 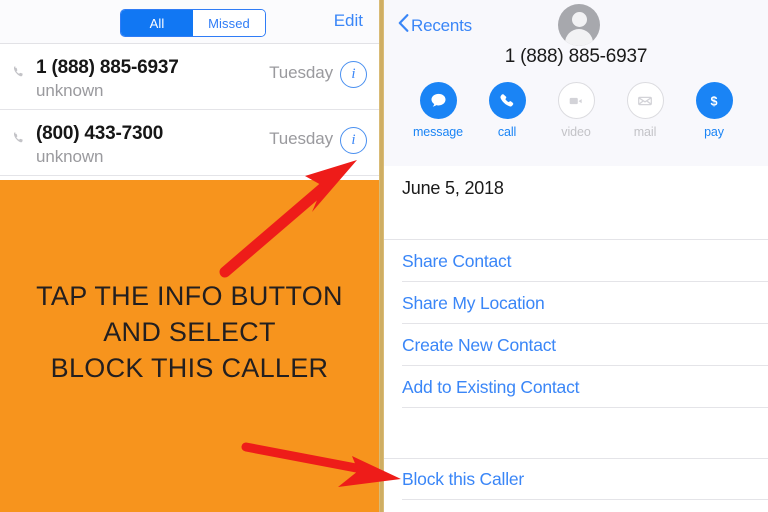 I want to click on back-to-recents-button: Recents, so click(x=435, y=25).